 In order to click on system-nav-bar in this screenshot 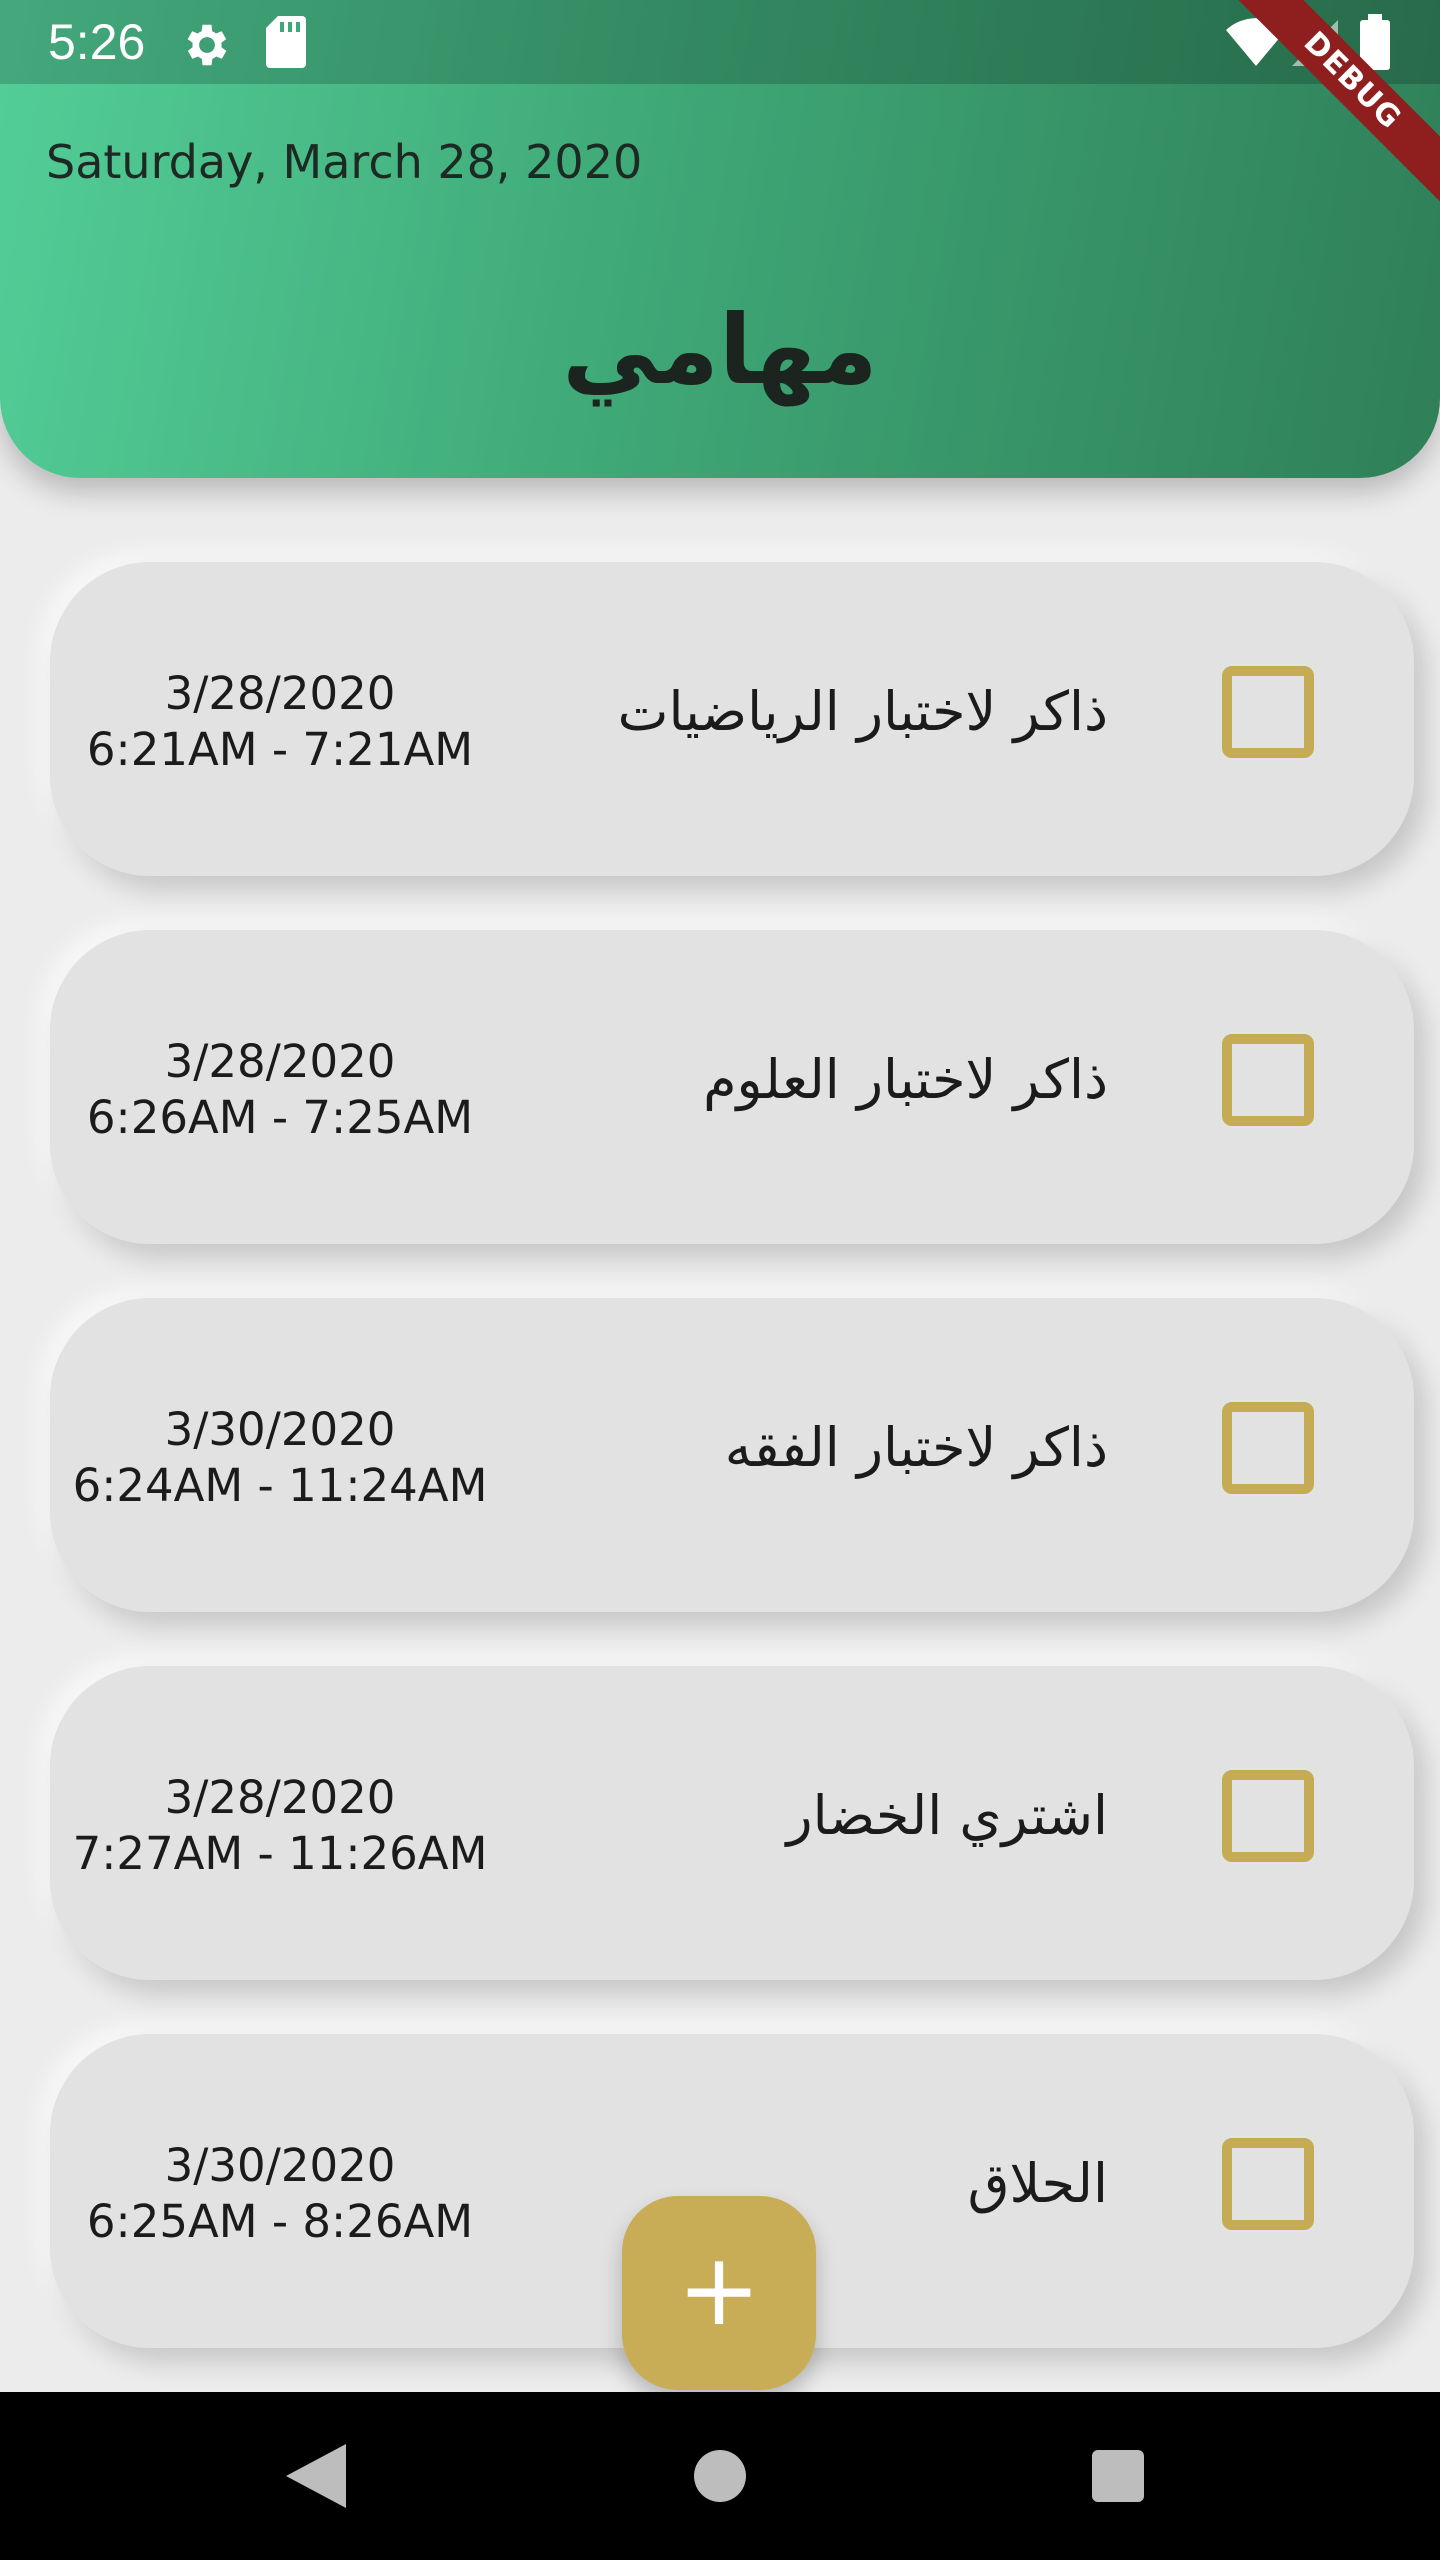, I will do `click(720, 2476)`.